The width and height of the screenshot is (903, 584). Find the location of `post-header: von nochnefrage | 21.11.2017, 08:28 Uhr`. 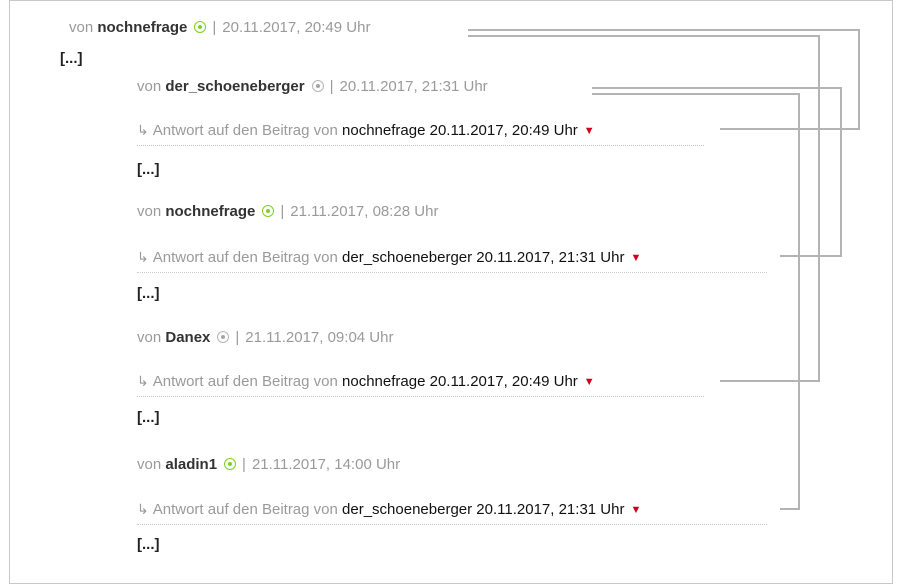

post-header: von nochnefrage | 21.11.2017, 08:28 Uhr is located at coordinates (287, 212).